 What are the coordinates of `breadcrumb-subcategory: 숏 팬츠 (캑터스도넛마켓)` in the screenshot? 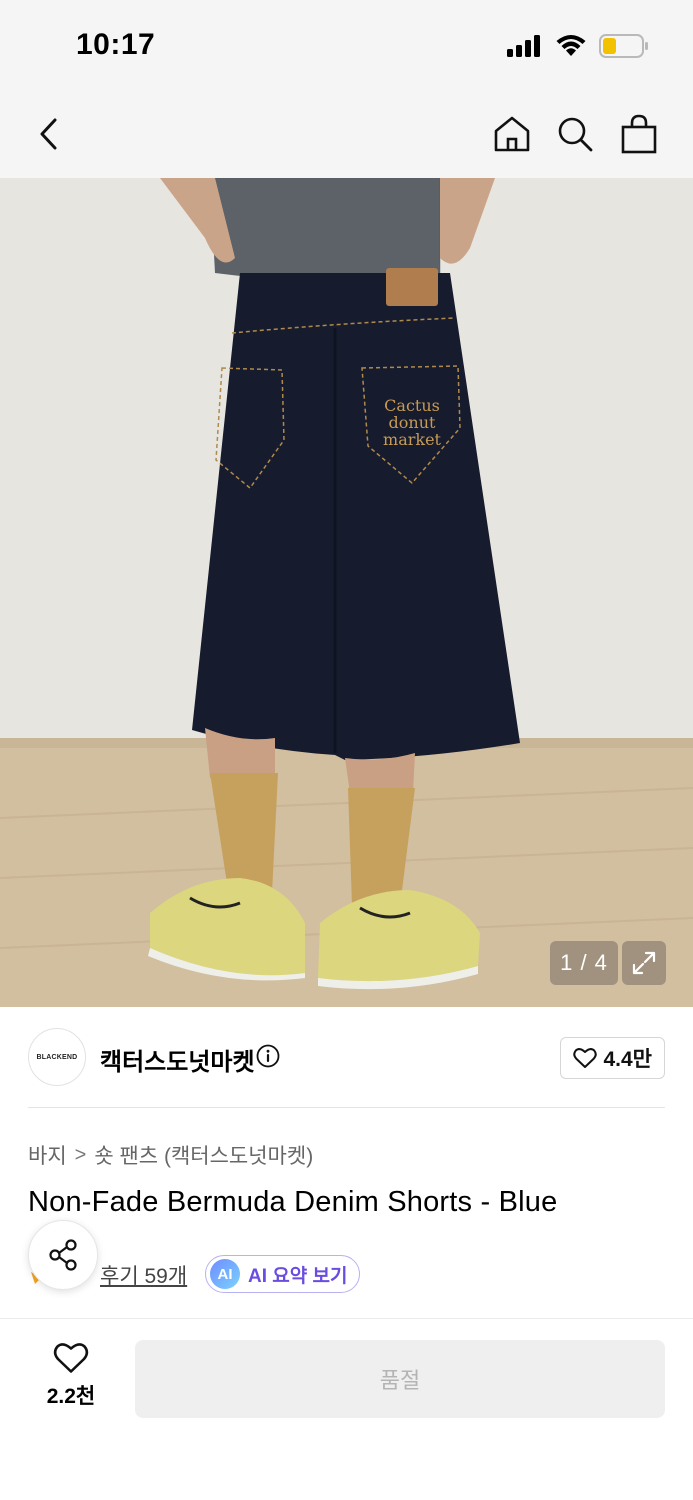 It's located at (203, 1155).